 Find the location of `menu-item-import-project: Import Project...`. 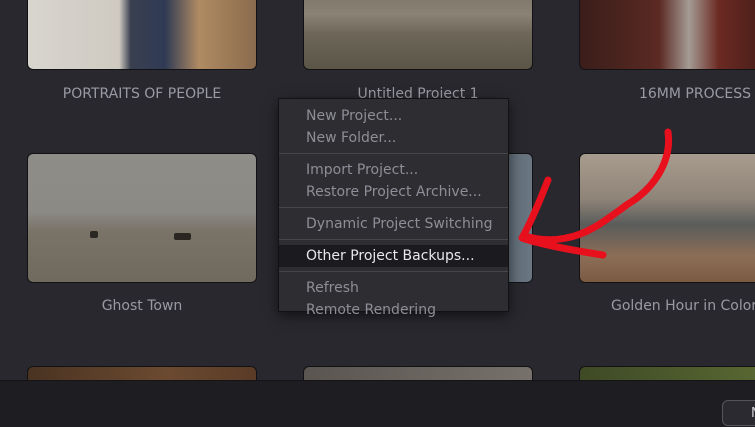

menu-item-import-project: Import Project... is located at coordinates (393, 170).